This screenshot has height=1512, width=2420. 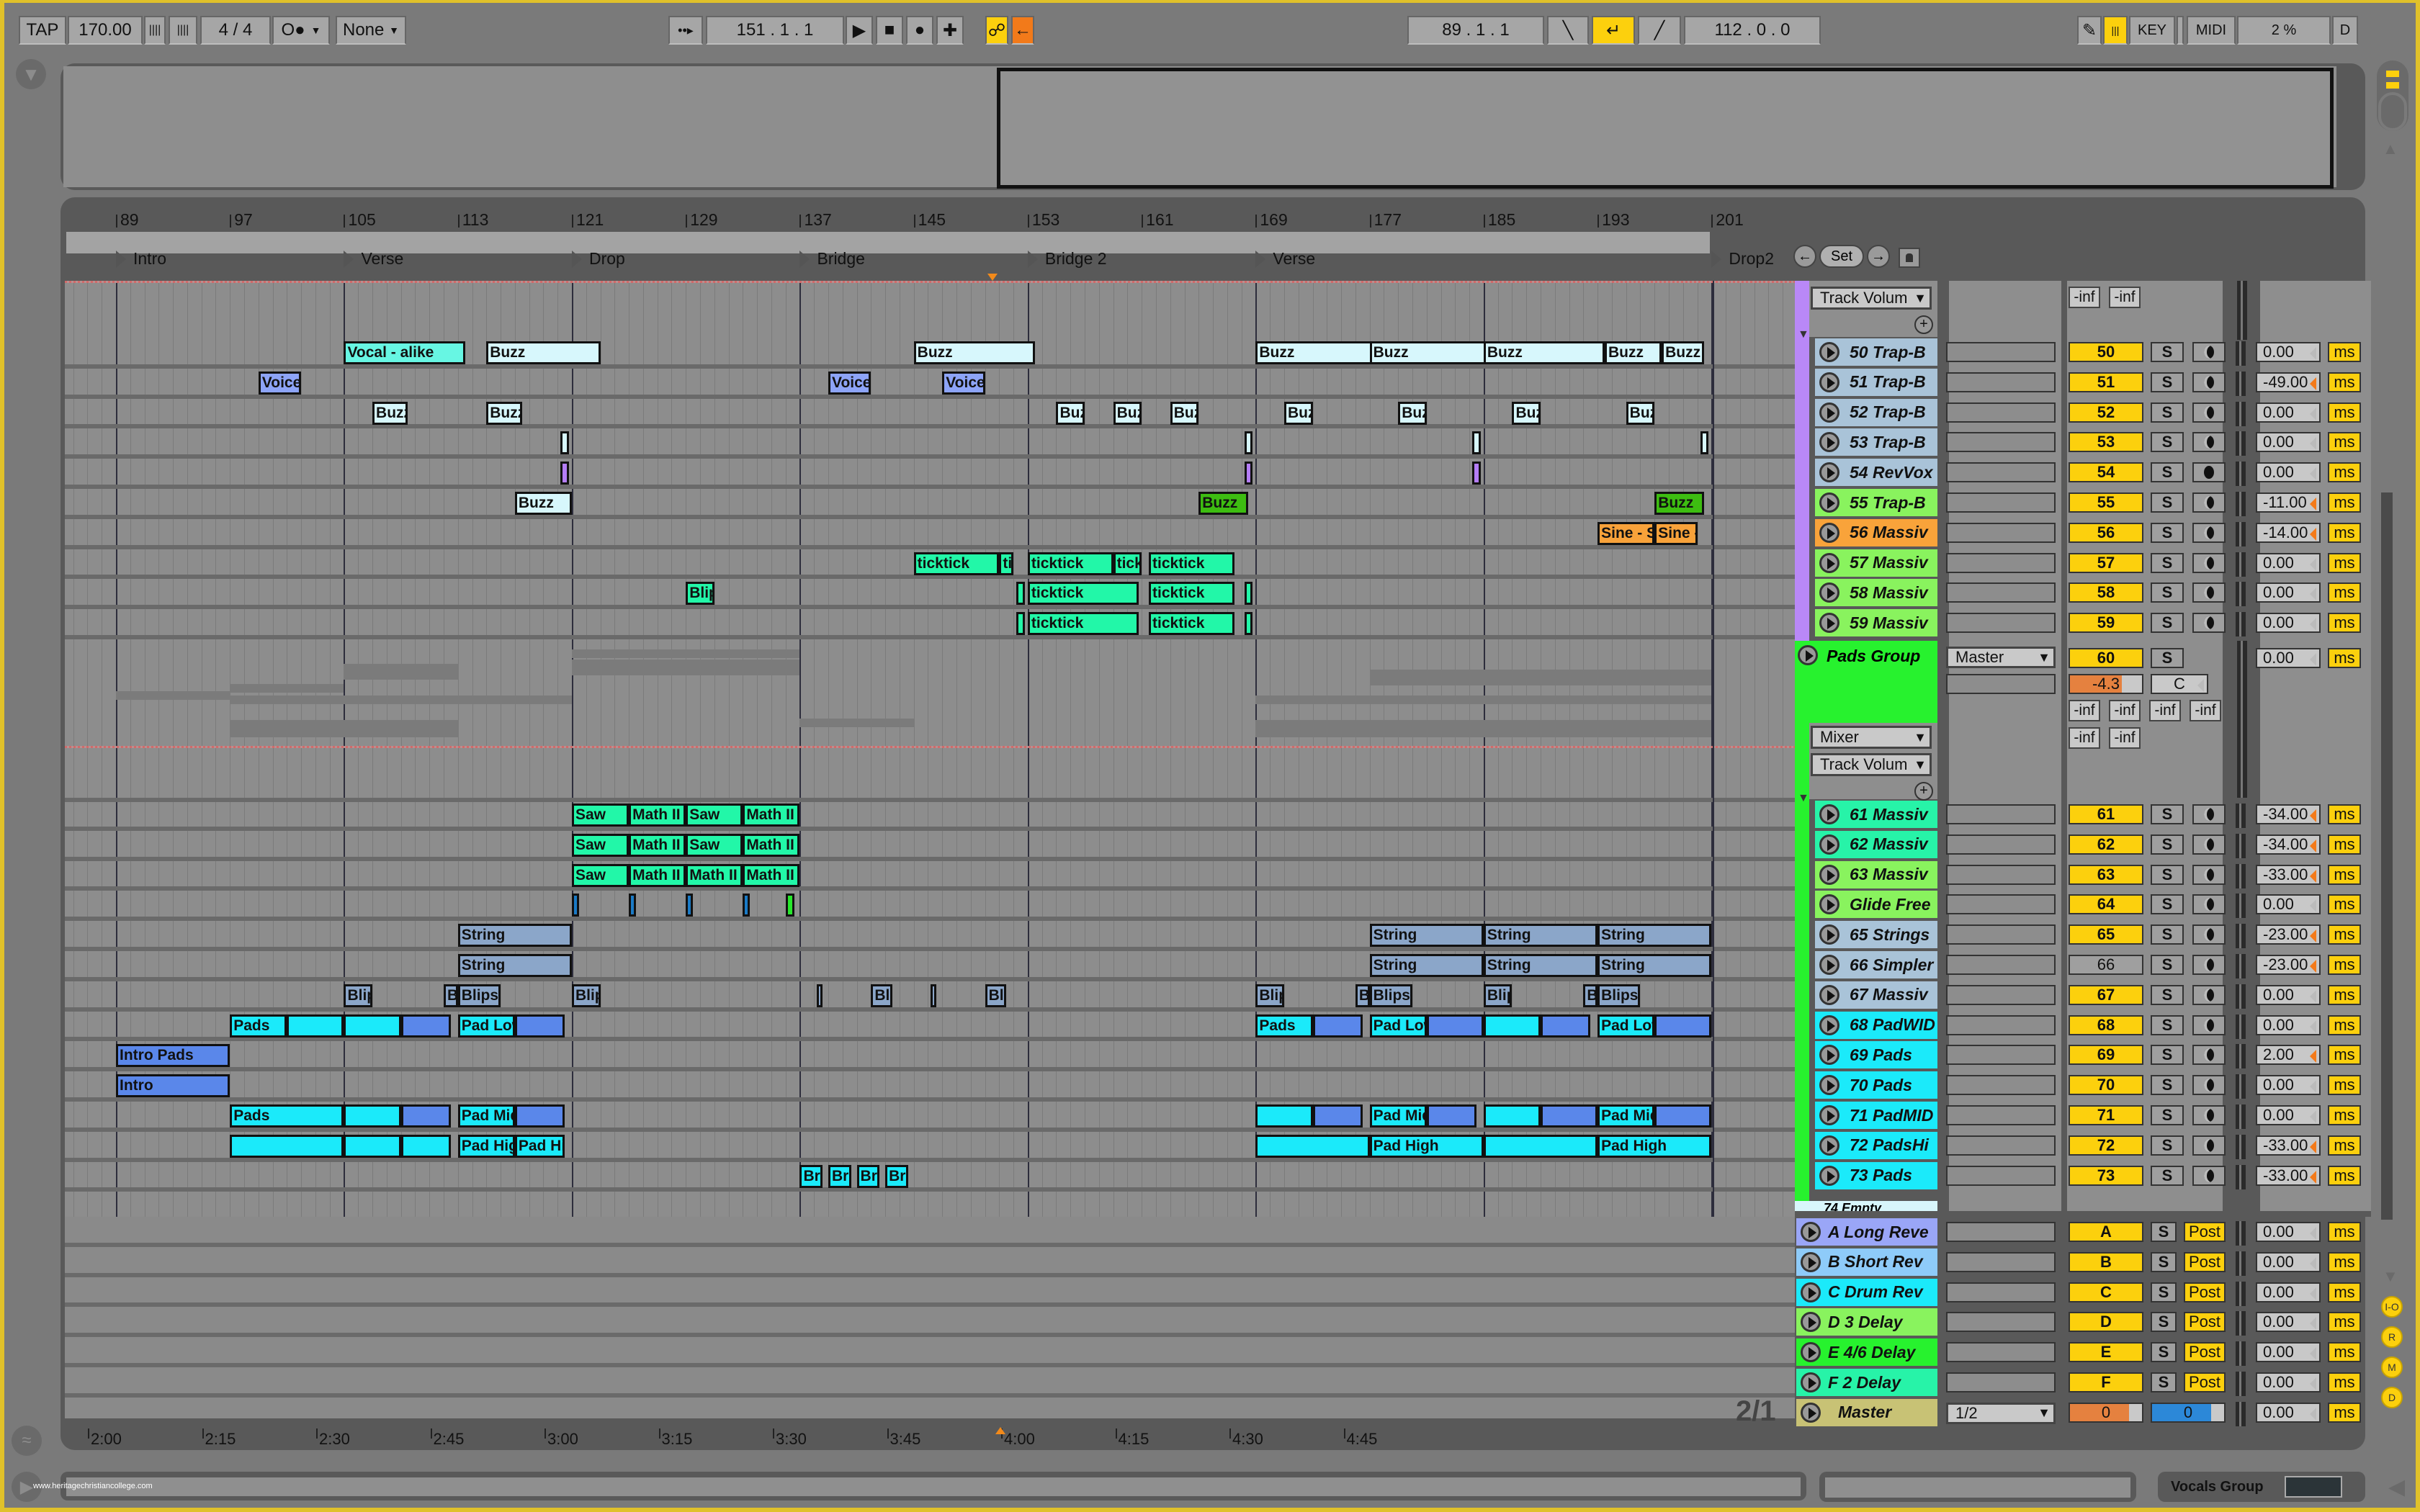 What do you see at coordinates (2211, 30) in the screenshot?
I see `midi-map-button: MIDI` at bounding box center [2211, 30].